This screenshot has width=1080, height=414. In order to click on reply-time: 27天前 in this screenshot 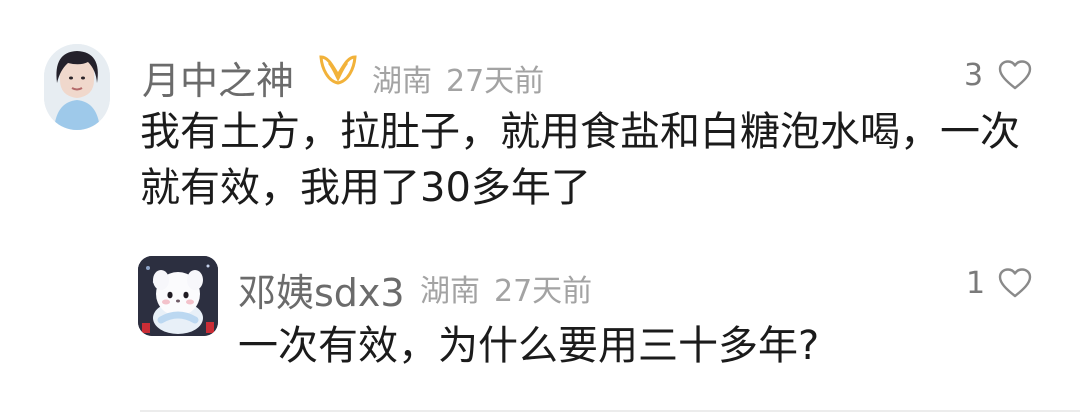, I will do `click(543, 291)`.